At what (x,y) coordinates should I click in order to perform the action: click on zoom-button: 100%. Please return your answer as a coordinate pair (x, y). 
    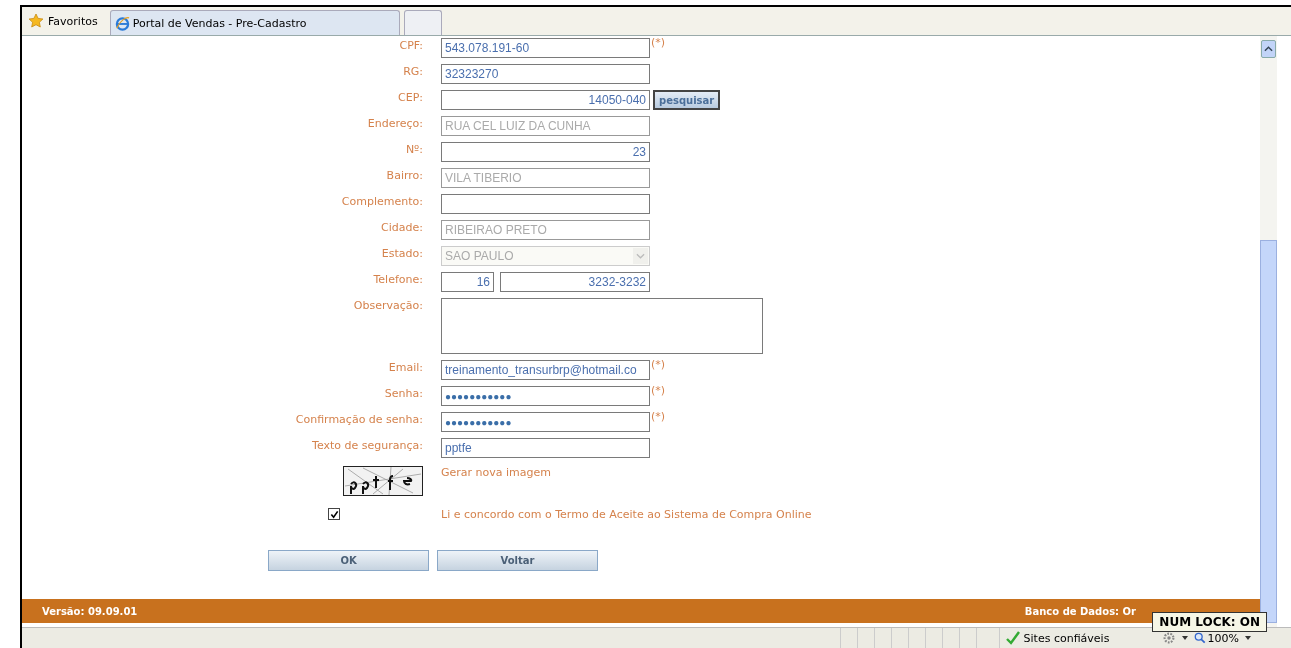
    Looking at the image, I should click on (1216, 638).